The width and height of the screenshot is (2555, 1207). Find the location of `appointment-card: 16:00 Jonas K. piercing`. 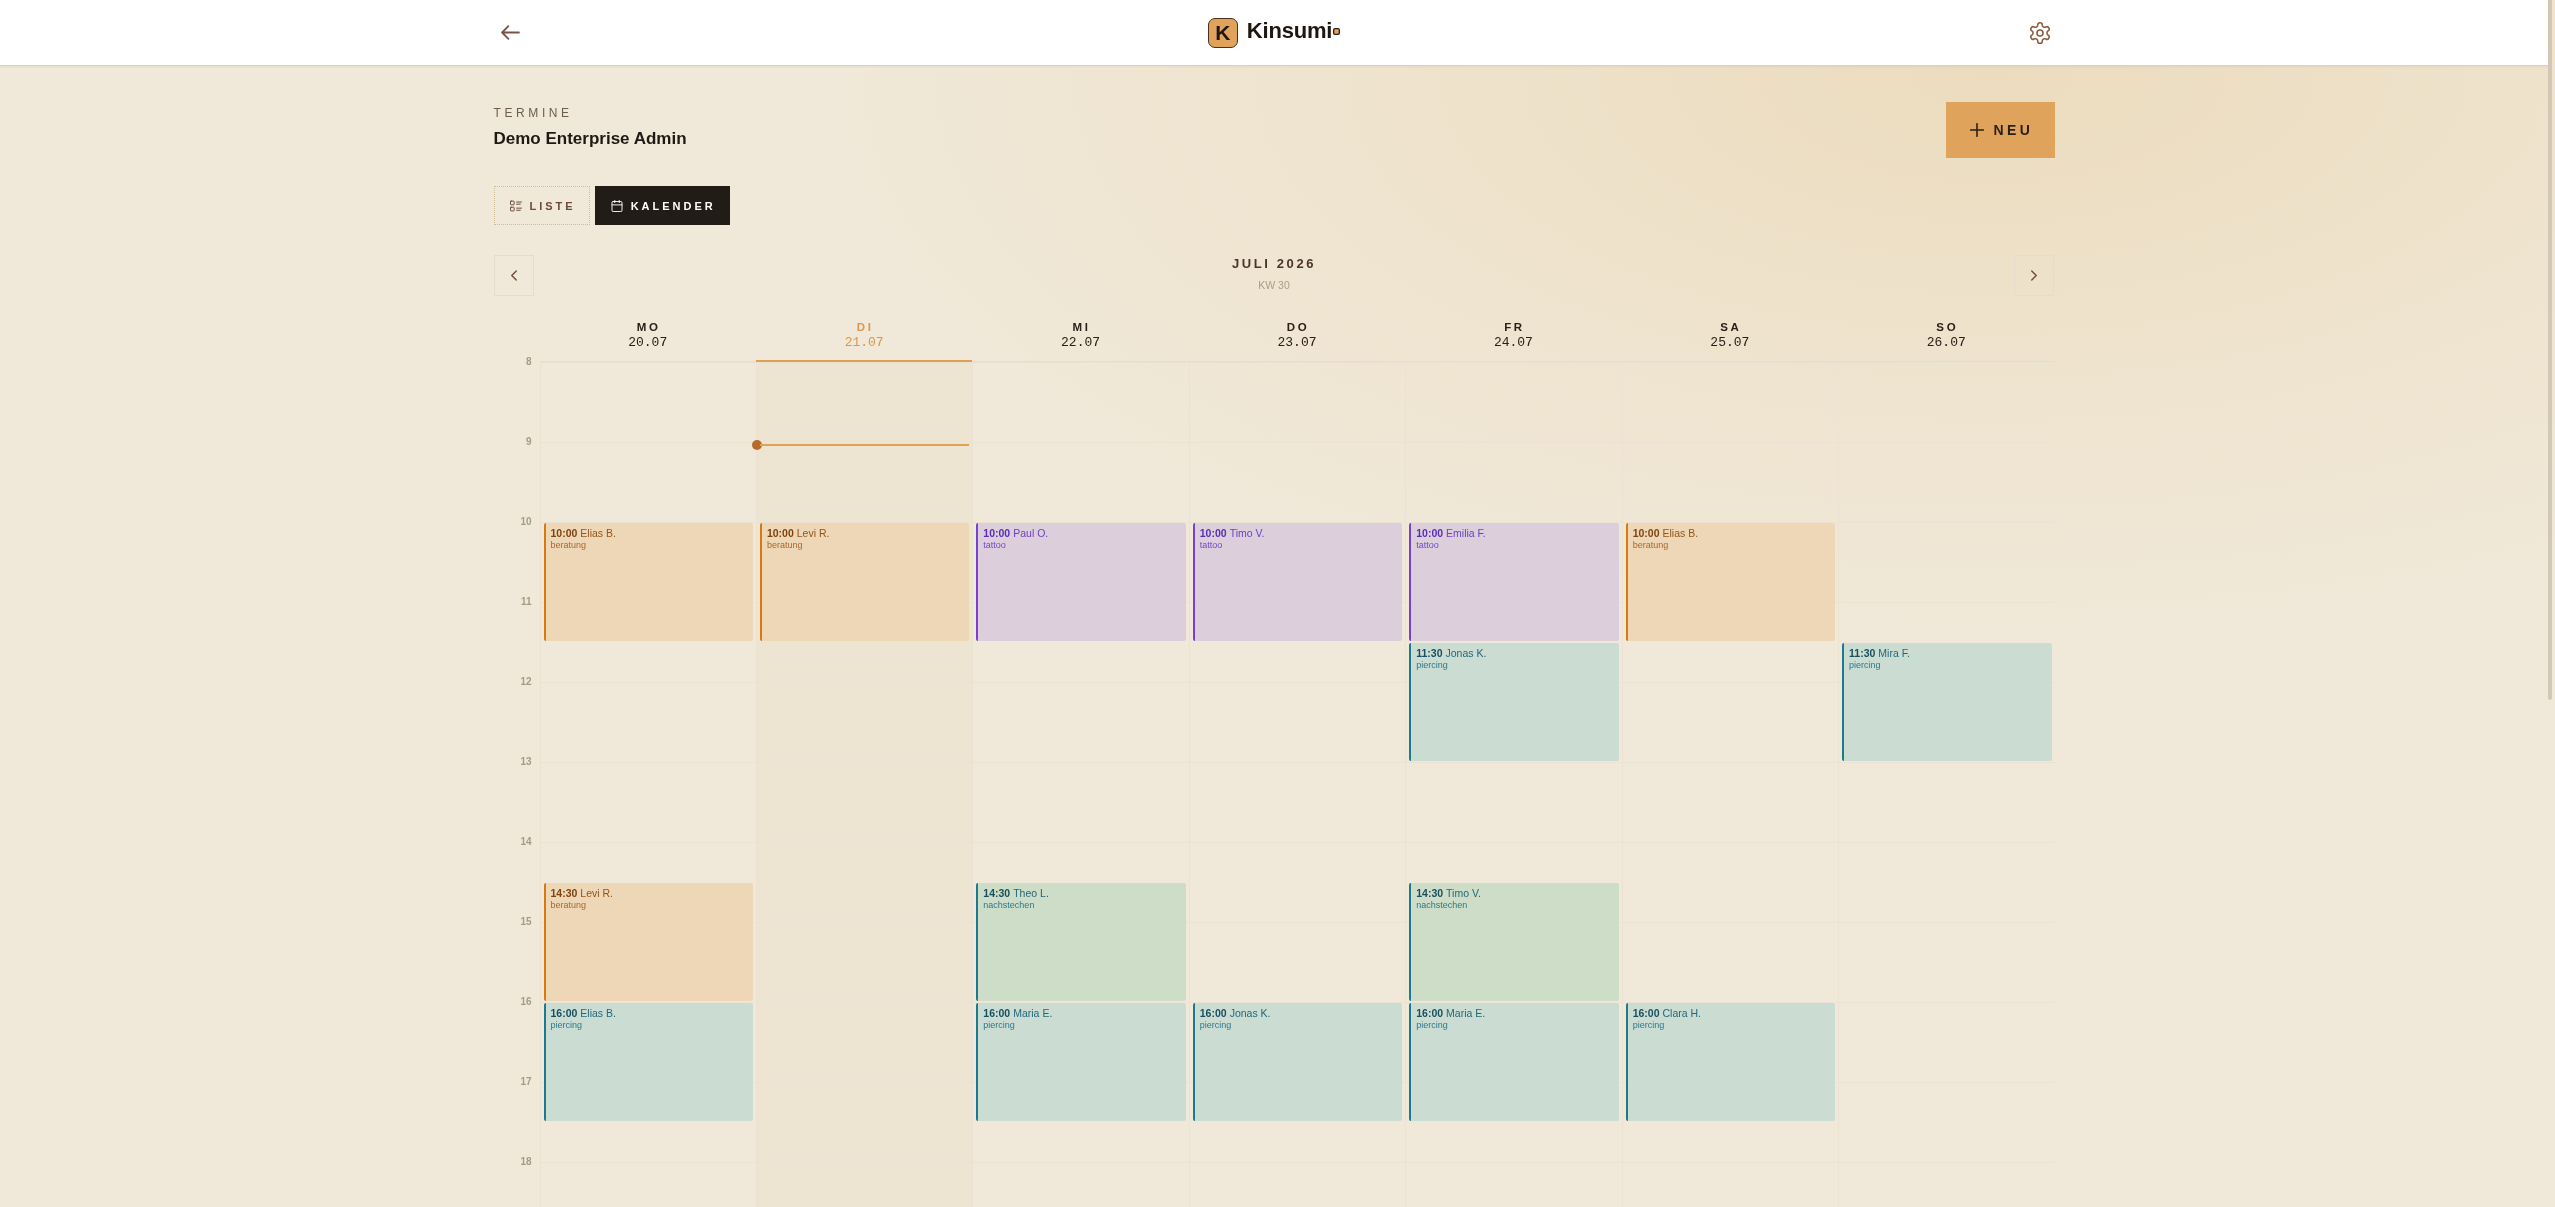

appointment-card: 16:00 Jonas K. piercing is located at coordinates (1297, 1062).